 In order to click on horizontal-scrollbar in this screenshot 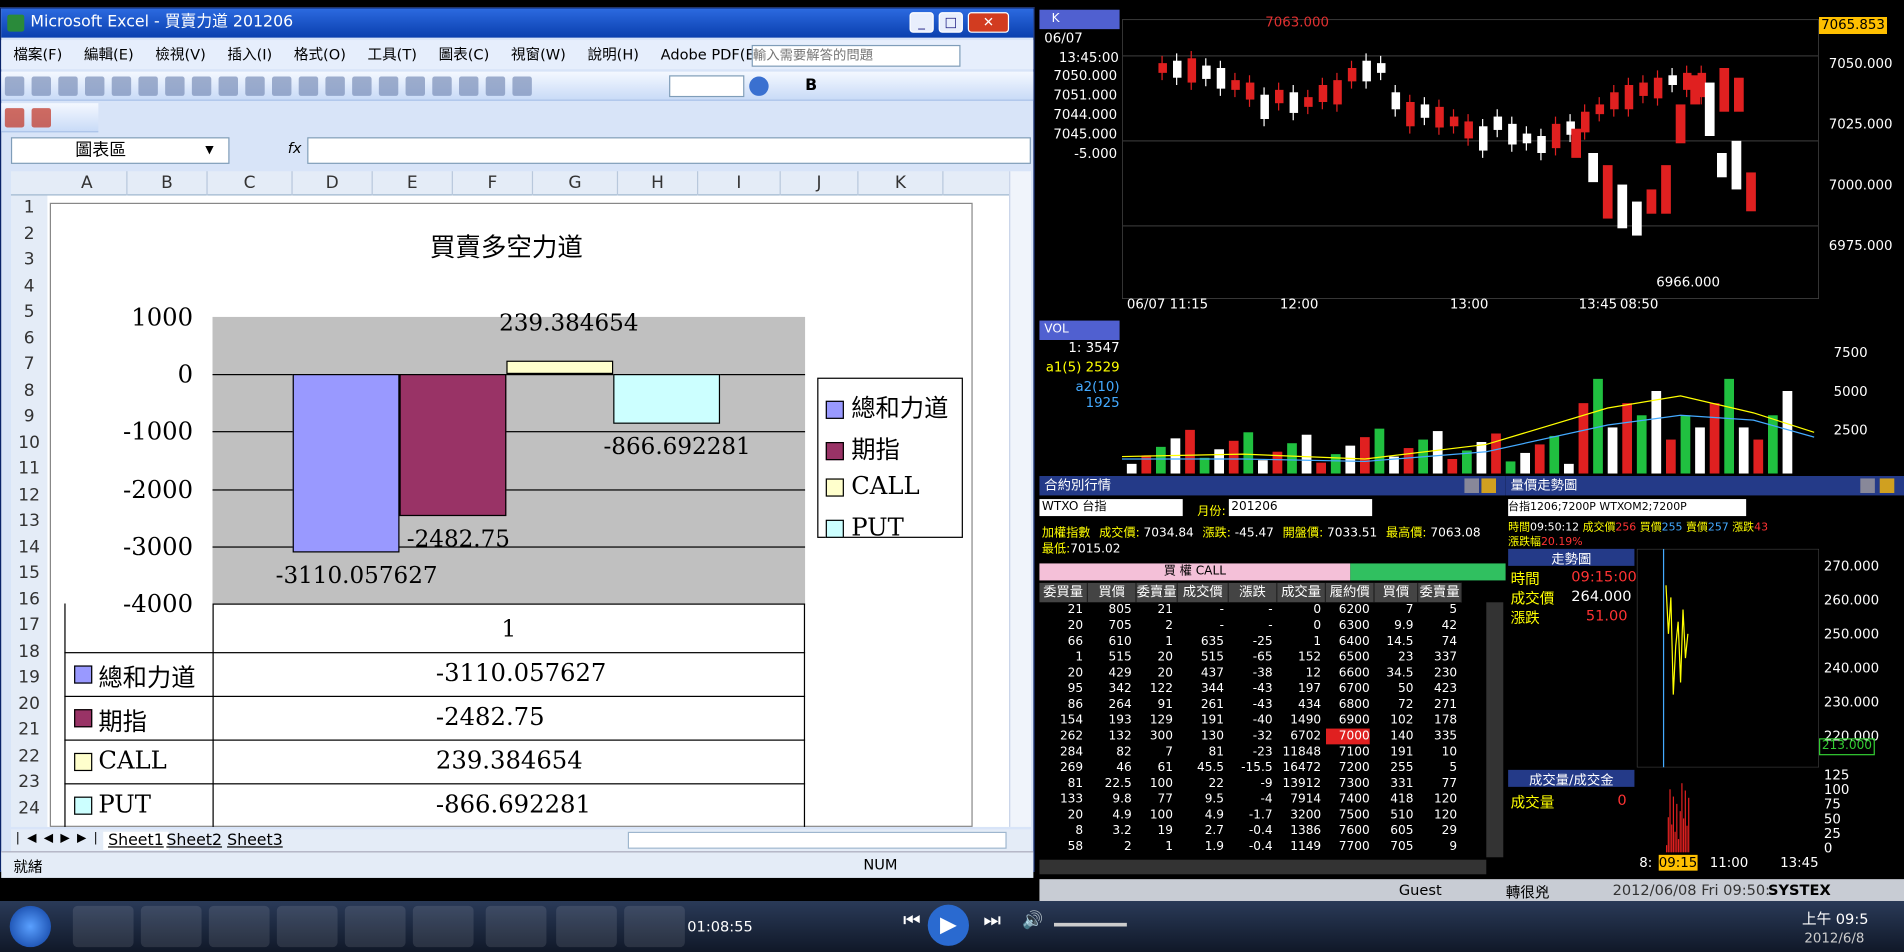, I will do `click(817, 840)`.